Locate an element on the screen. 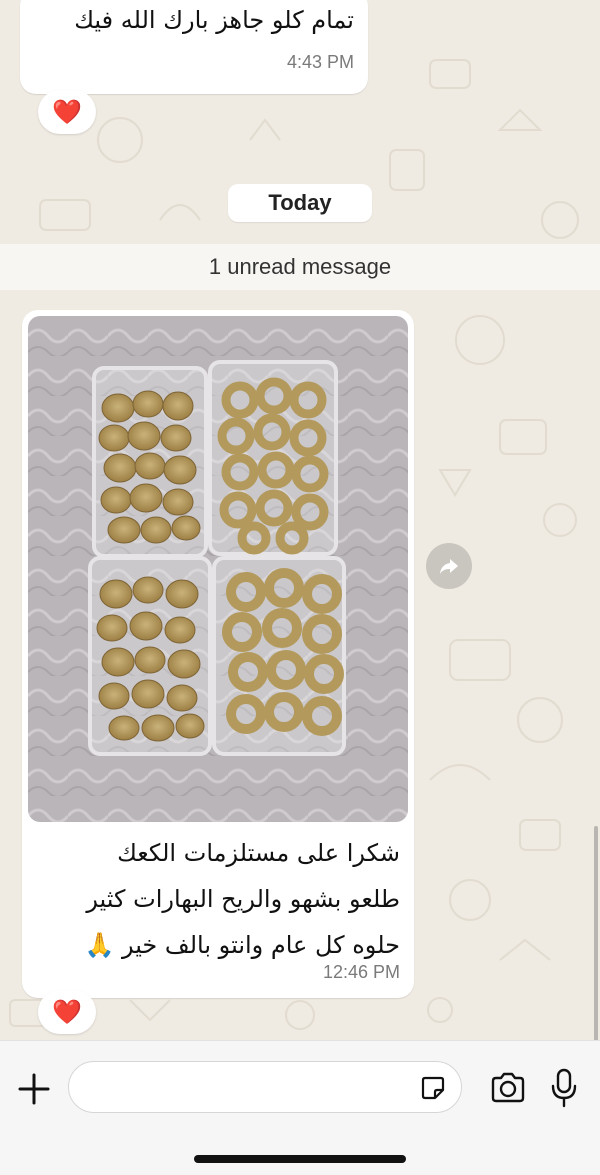 The image size is (600, 1175). date-separator: Today is located at coordinates (300, 203).